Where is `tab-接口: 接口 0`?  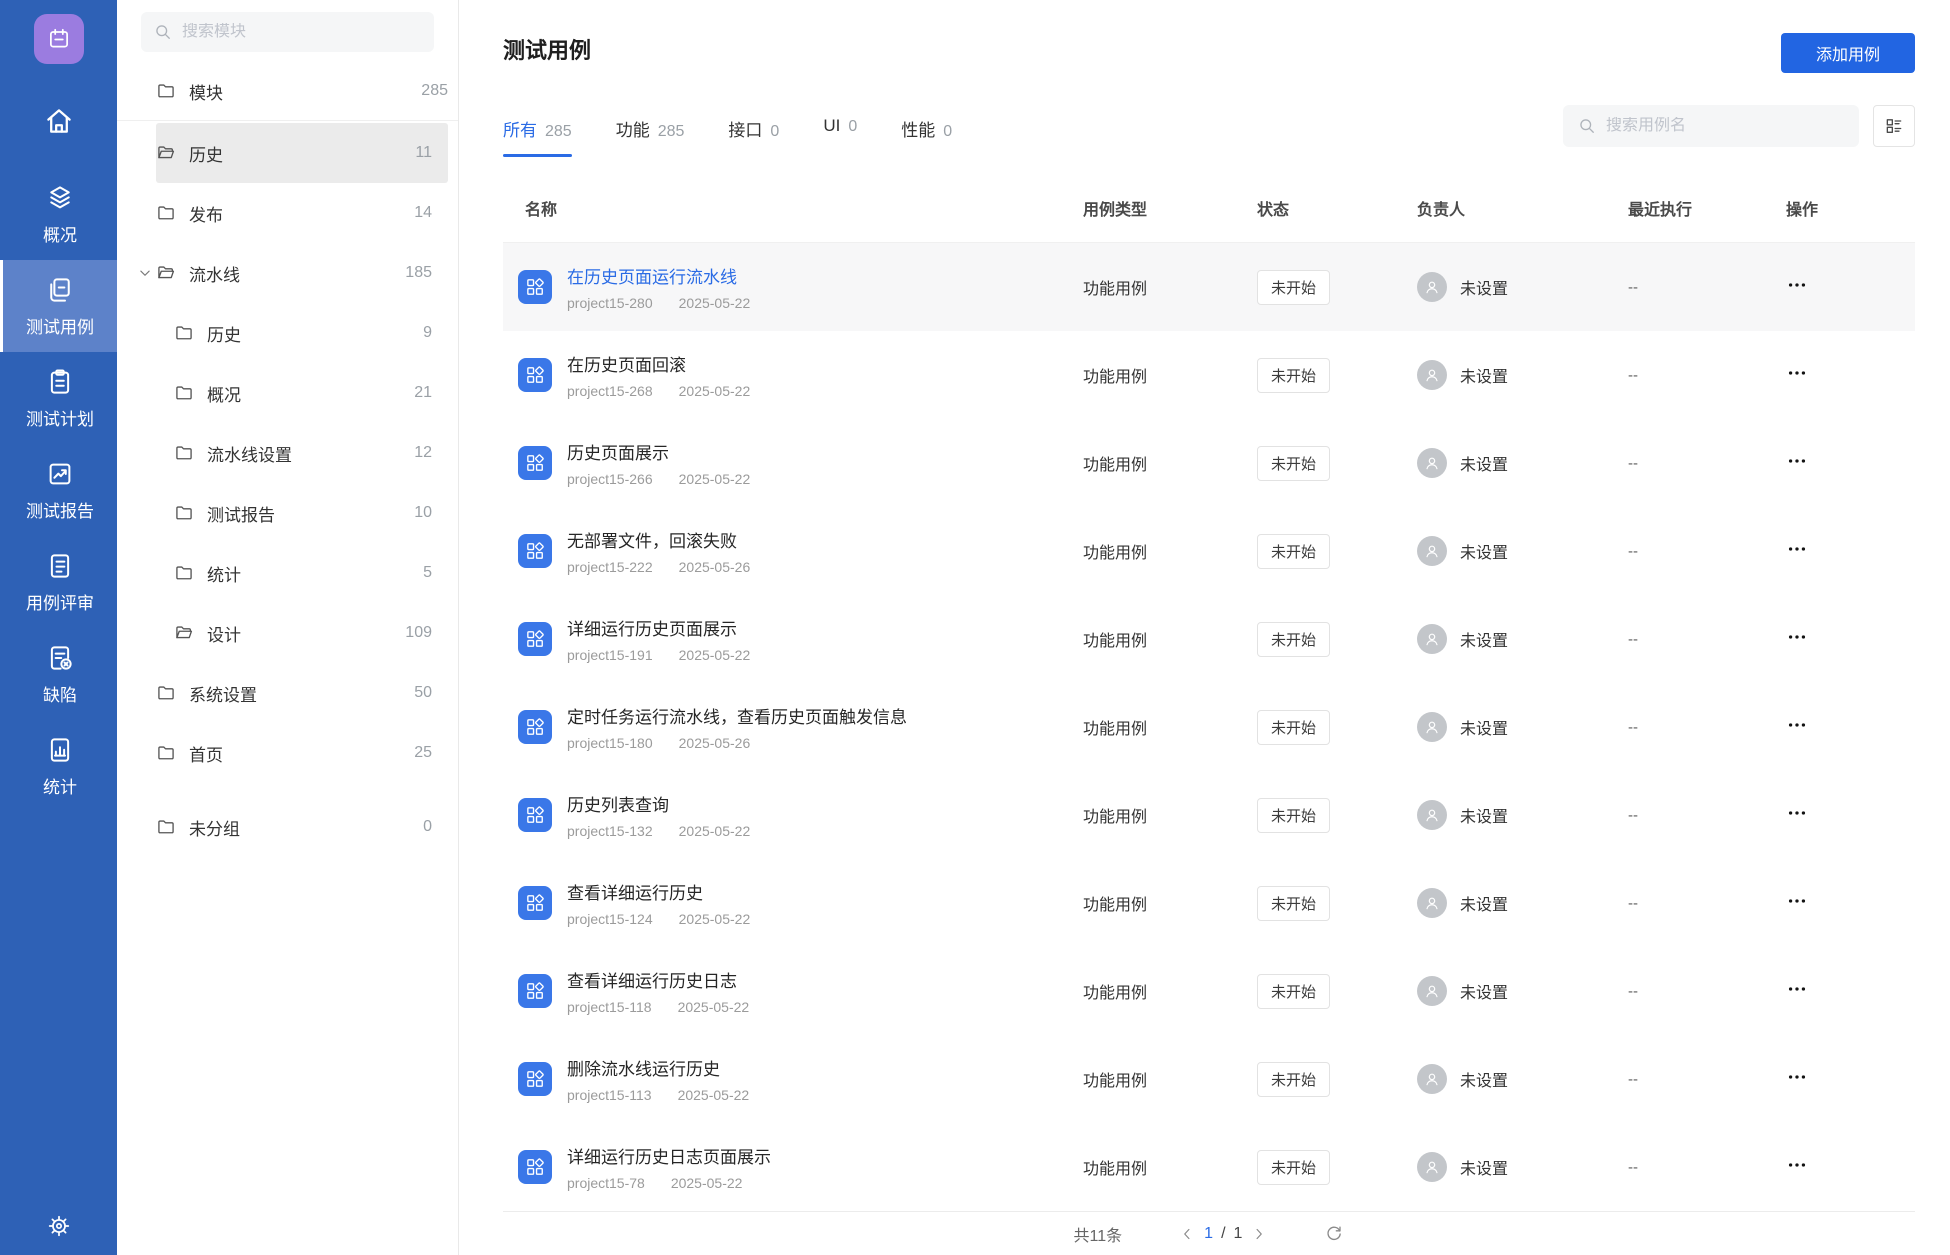 tab-接口: 接口 0 is located at coordinates (753, 136).